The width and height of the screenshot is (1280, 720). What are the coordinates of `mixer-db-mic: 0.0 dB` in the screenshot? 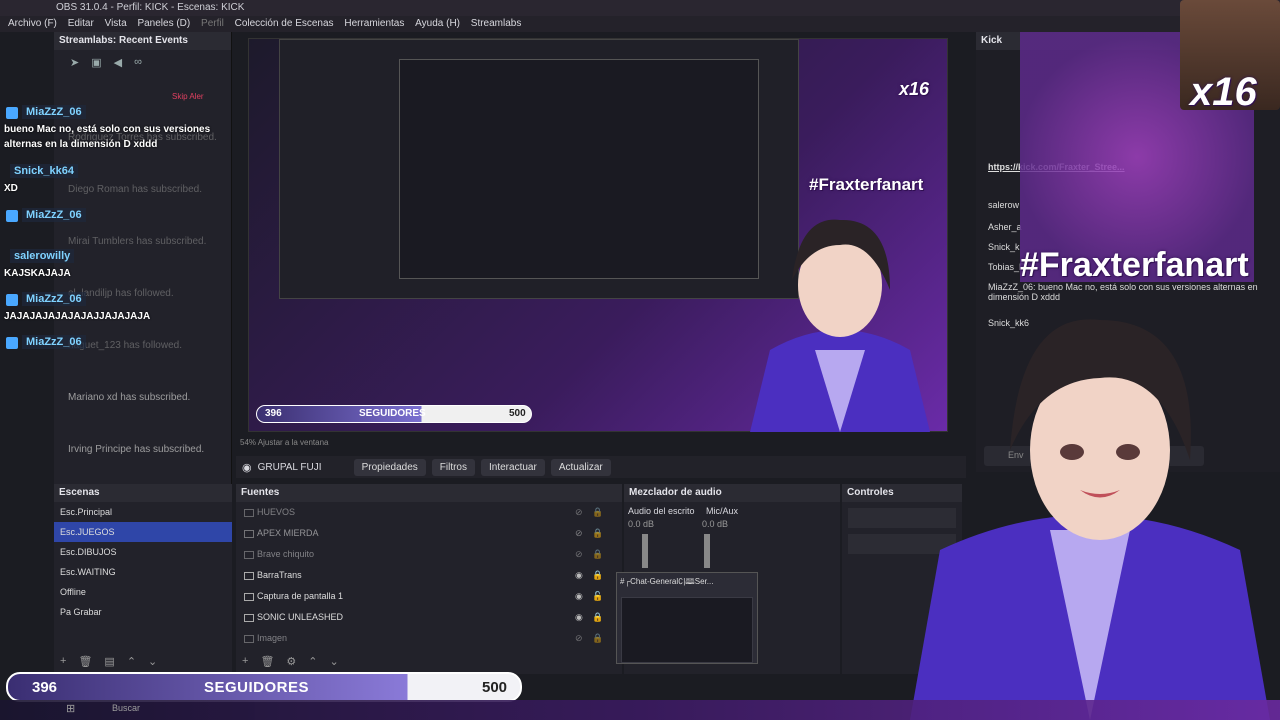 It's located at (715, 524).